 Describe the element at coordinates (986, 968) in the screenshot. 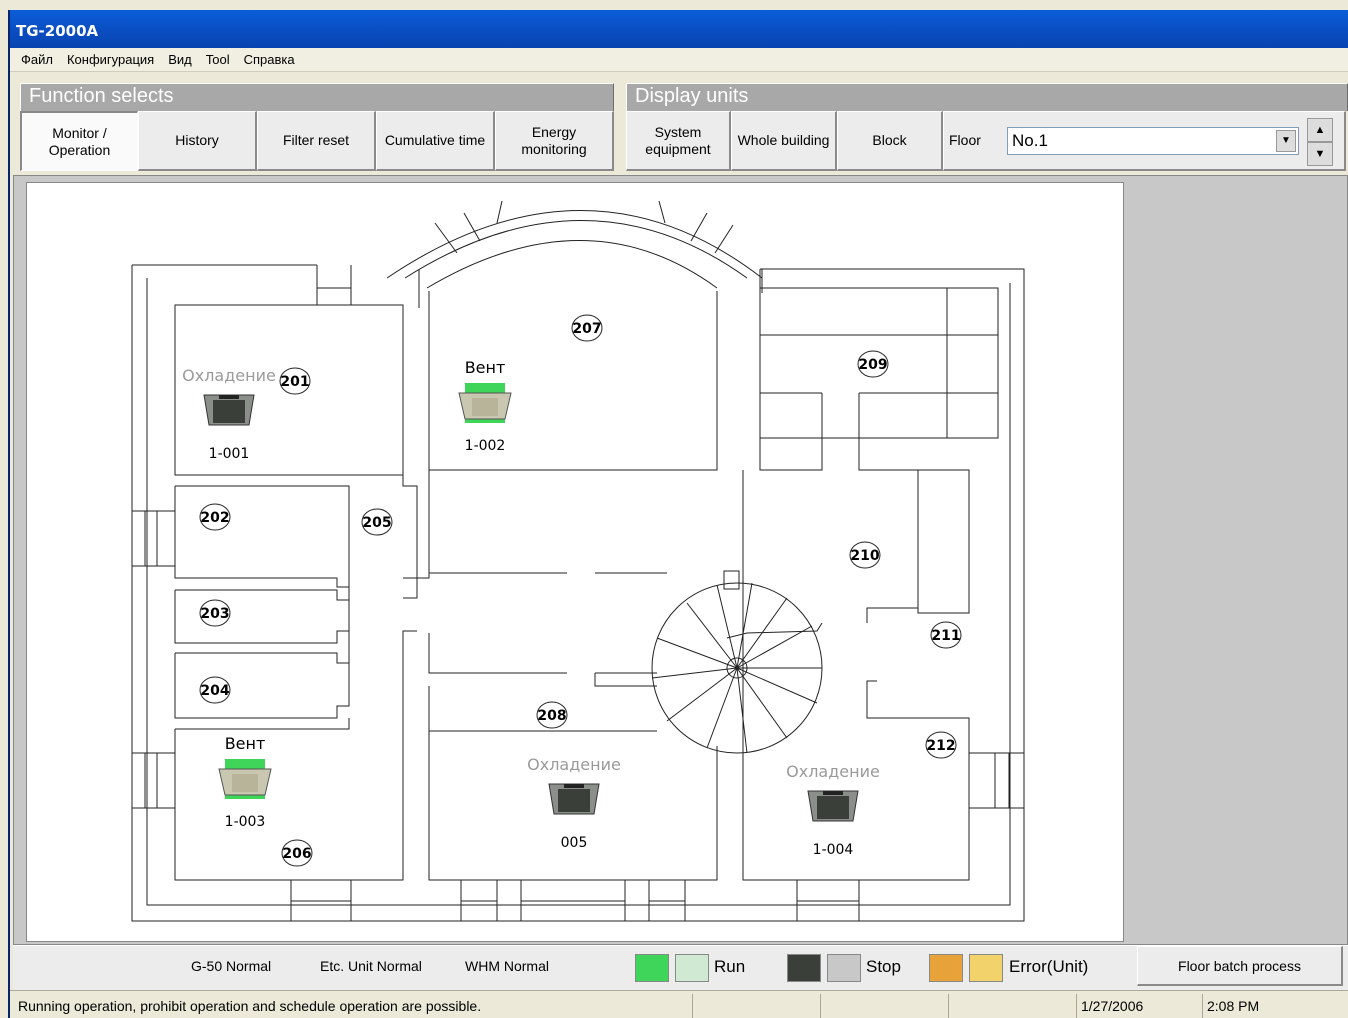

I see `error-fan-icon` at that location.